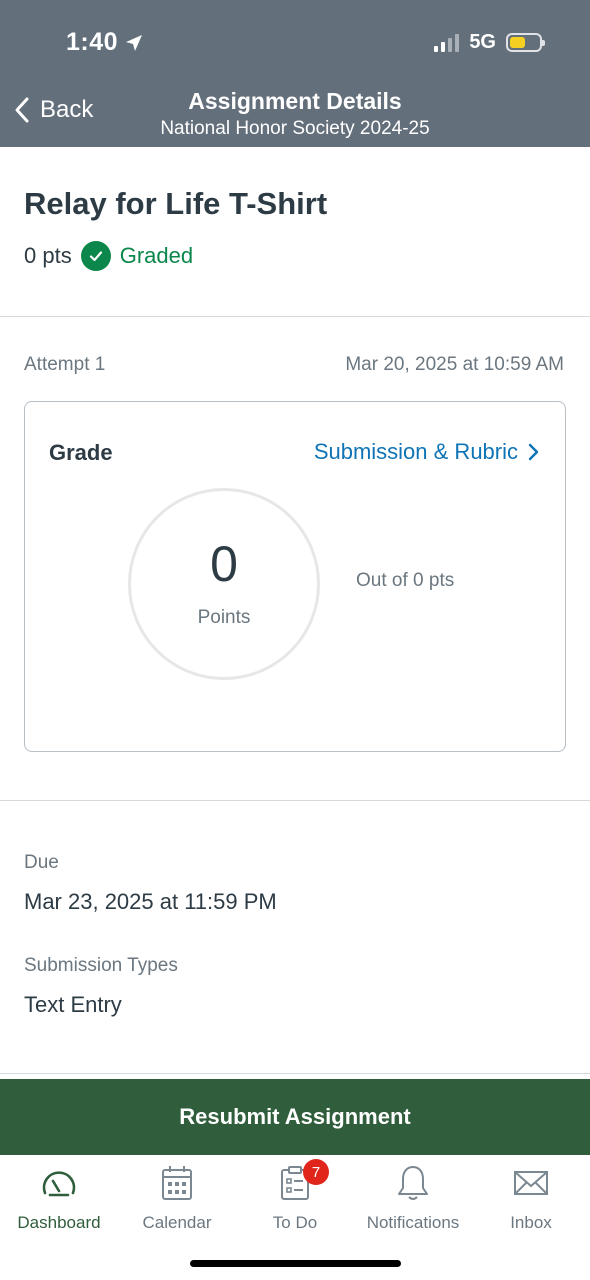 This screenshot has height=1280, width=590. Describe the element at coordinates (316, 1172) in the screenshot. I see `todo-count-badge: 7` at that location.